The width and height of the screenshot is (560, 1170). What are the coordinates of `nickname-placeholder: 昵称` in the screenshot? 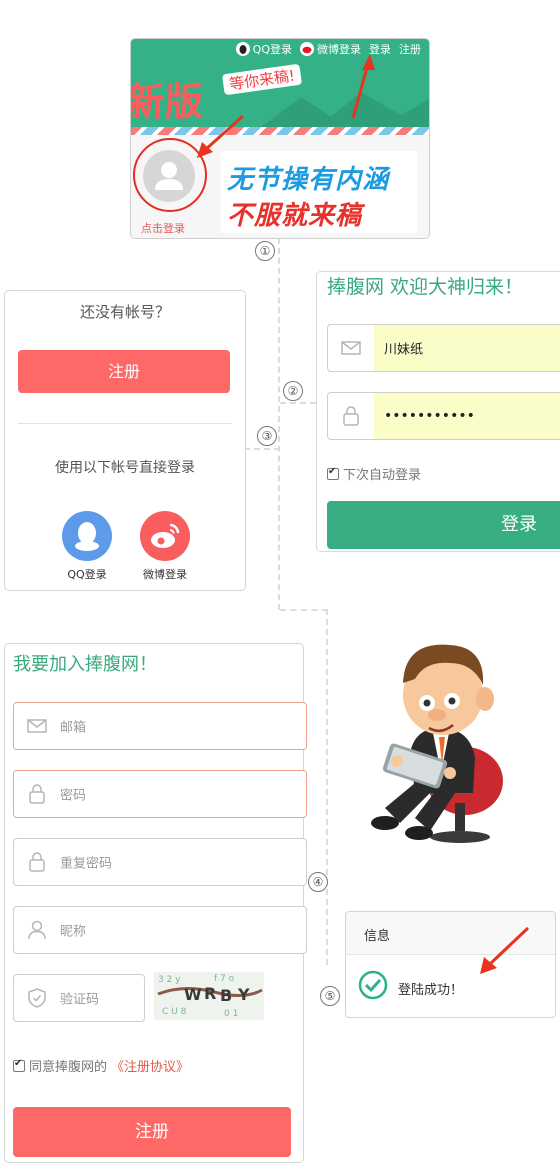 It's located at (73, 932).